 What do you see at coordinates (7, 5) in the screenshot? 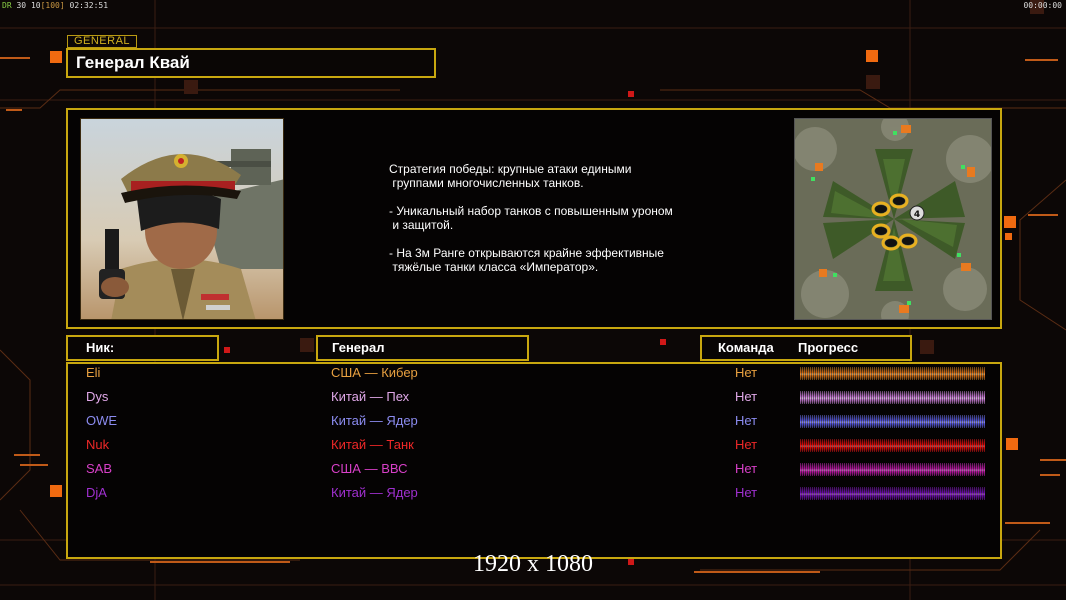
I see `hud-label-a: DR` at bounding box center [7, 5].